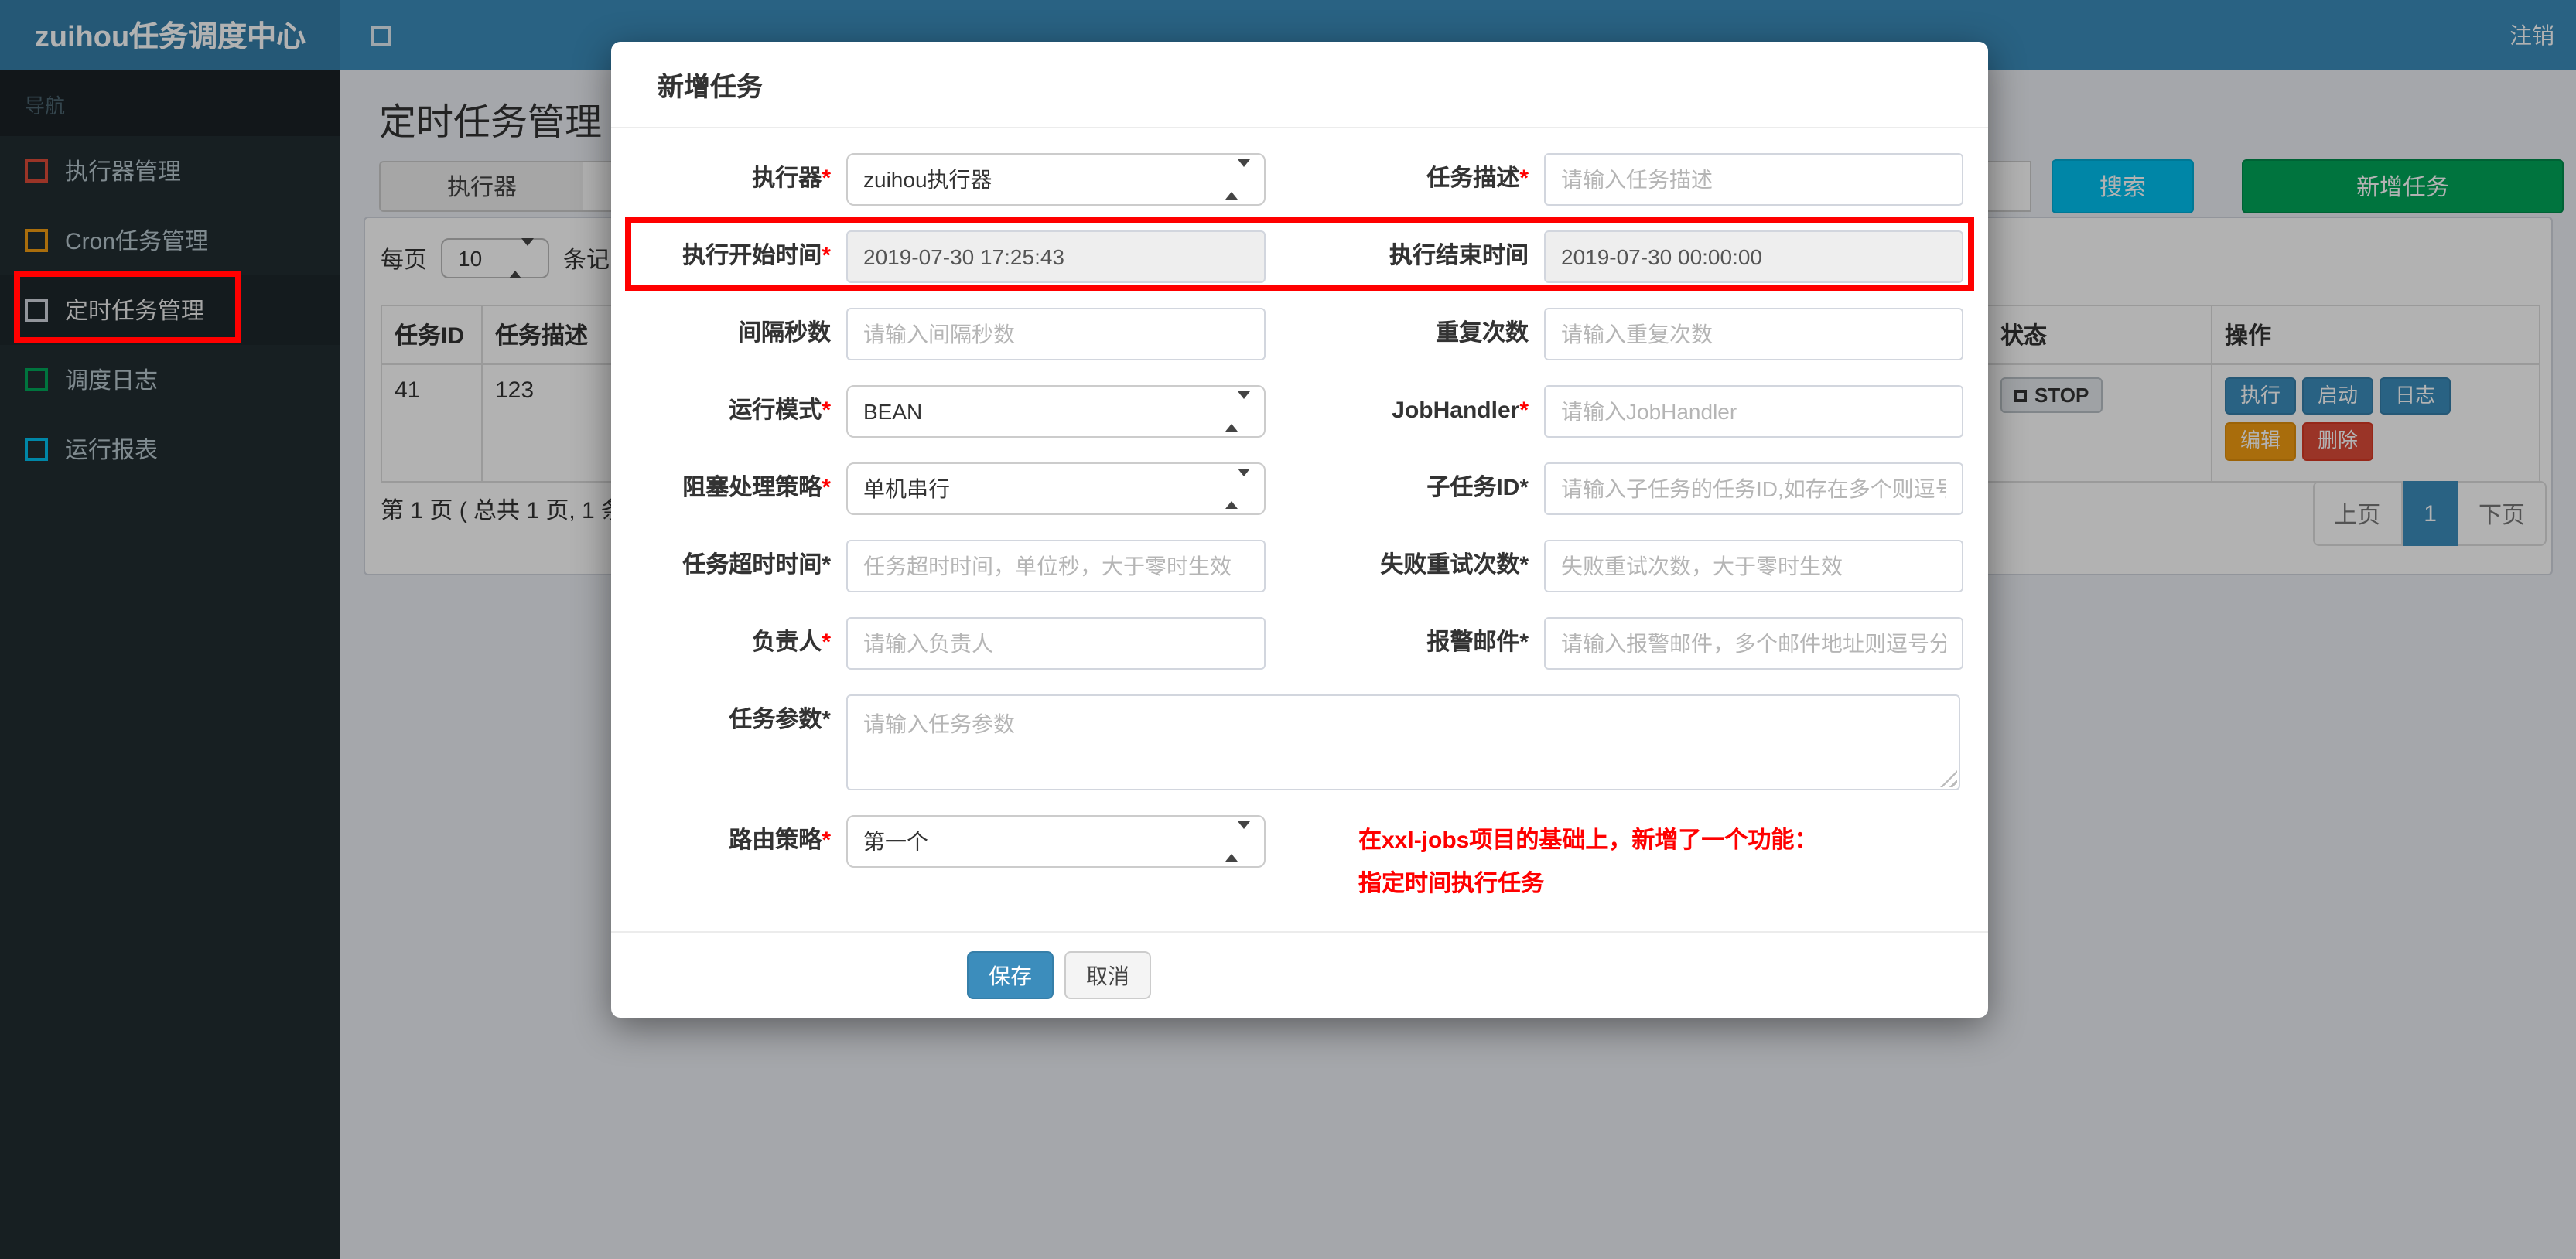 This screenshot has height=1259, width=2576. What do you see at coordinates (1477, 488) in the screenshot?
I see `child-task-id-label: 子任务ID*` at bounding box center [1477, 488].